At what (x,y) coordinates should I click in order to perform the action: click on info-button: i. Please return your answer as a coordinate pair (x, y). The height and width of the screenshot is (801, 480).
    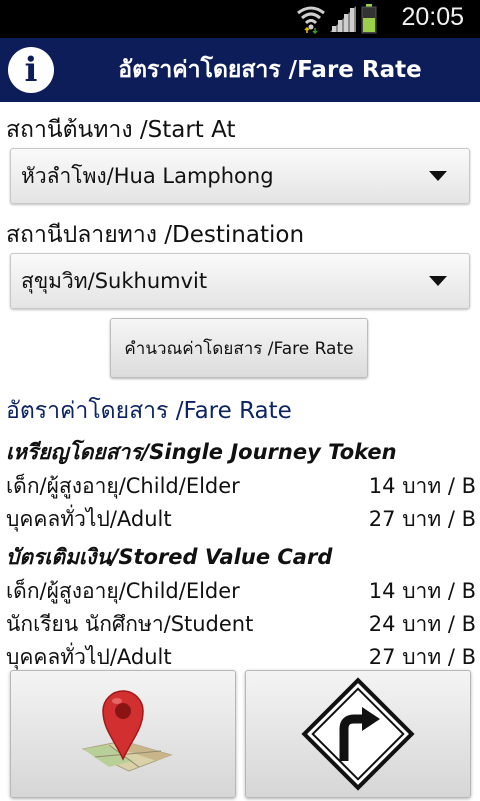
    Looking at the image, I should click on (31, 70).